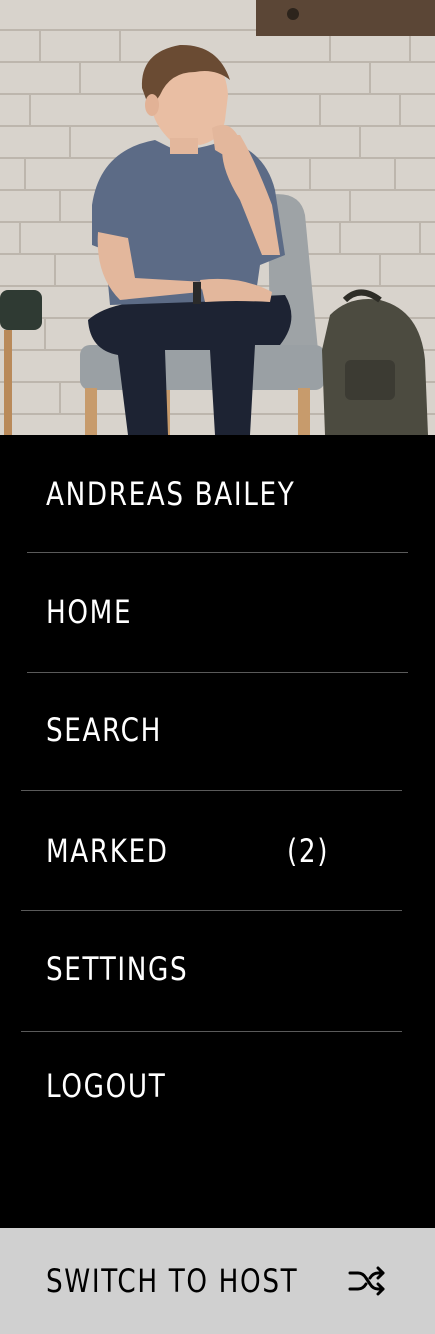 The height and width of the screenshot is (1334, 435). I want to click on menu-item-home: HOME, so click(217, 613).